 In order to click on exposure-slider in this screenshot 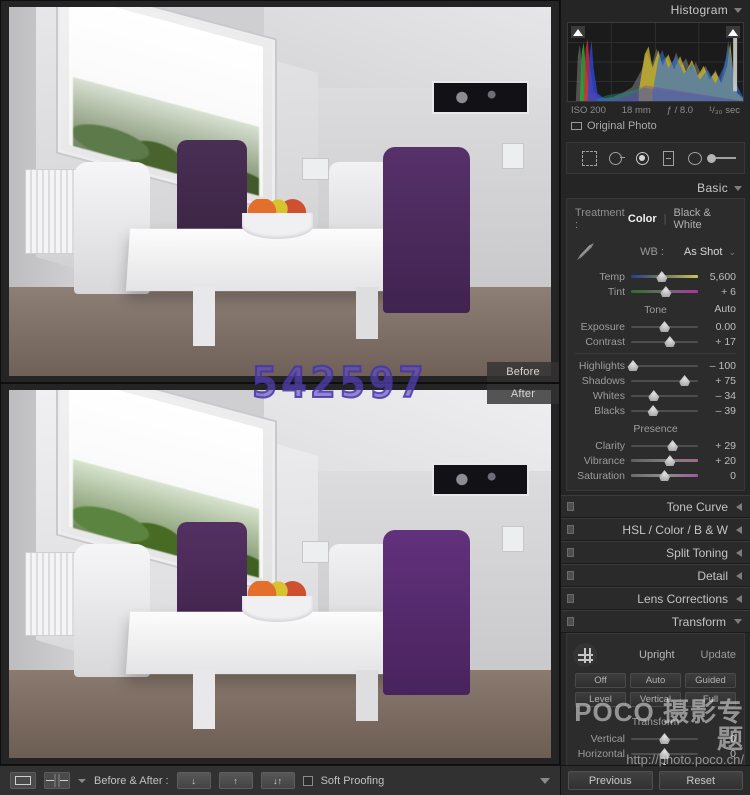, I will do `click(664, 326)`.